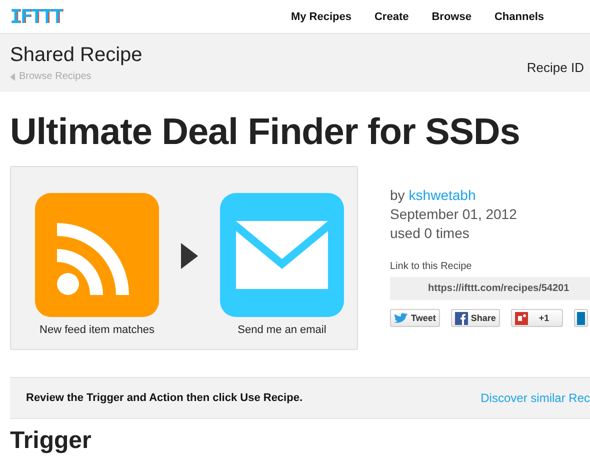 The width and height of the screenshot is (590, 456). Describe the element at coordinates (97, 330) in the screenshot. I see `trigger-caption: New feed item matches` at that location.